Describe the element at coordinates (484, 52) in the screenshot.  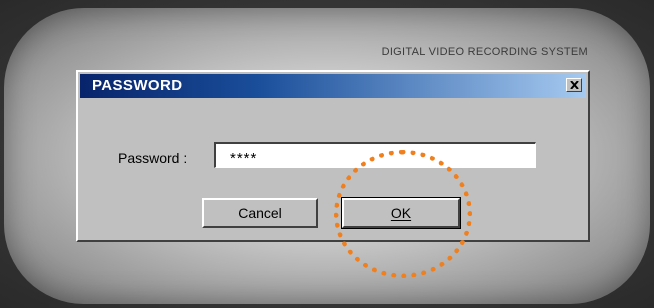
I see `system-title: DIGITAL VIDEO RECORDING SYSTEM` at that location.